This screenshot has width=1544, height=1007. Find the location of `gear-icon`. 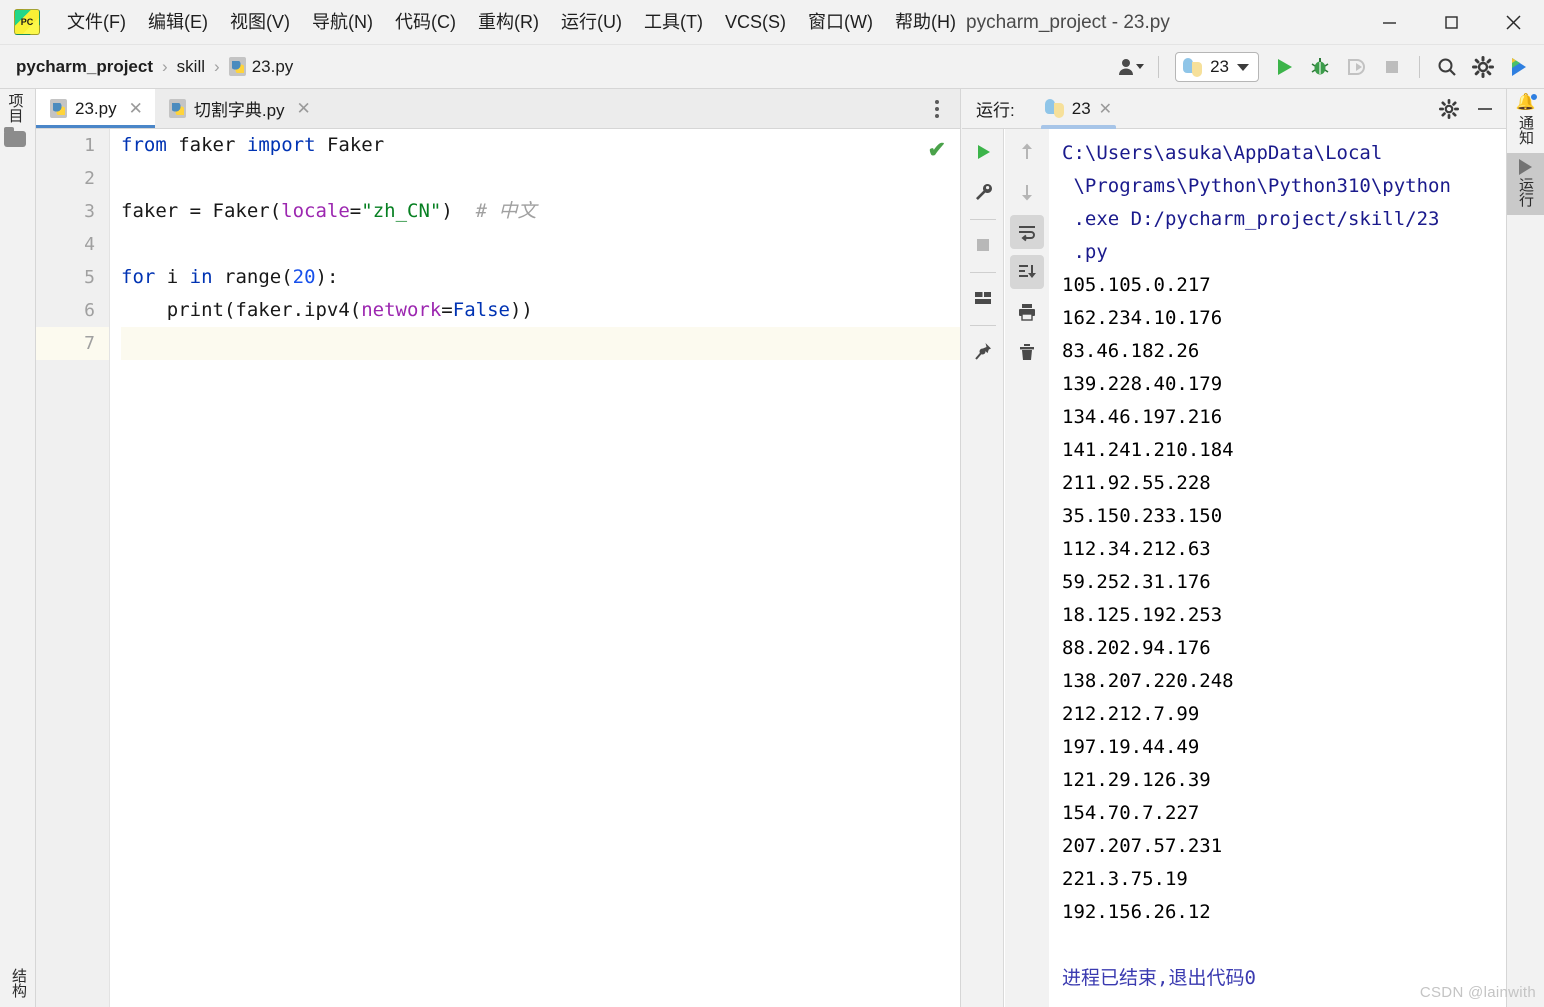

gear-icon is located at coordinates (1449, 109).